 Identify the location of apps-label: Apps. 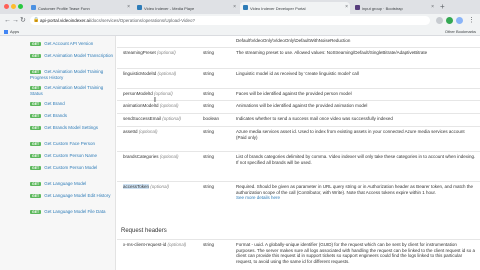
(15, 31).